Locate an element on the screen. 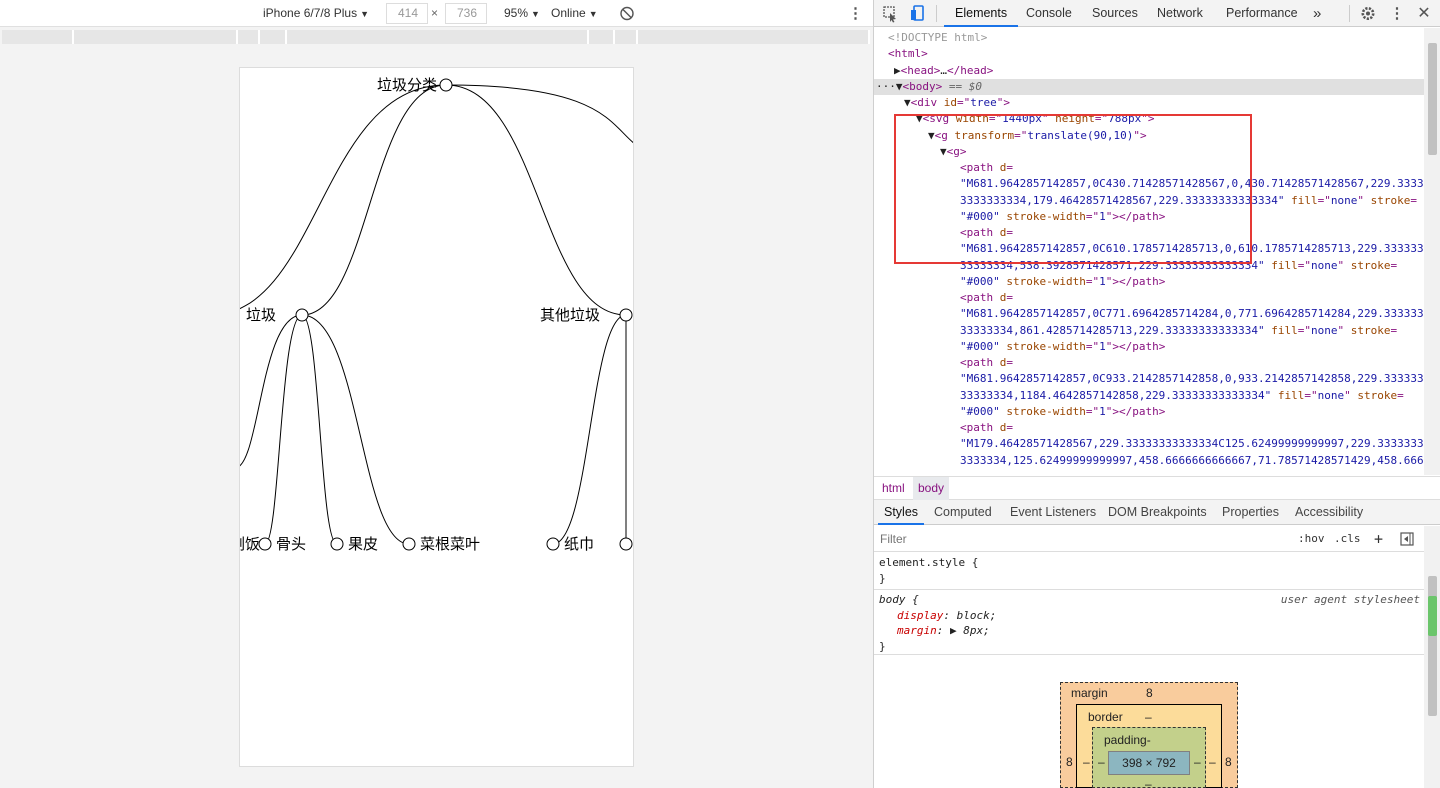 The width and height of the screenshot is (1440, 788). hov-toggle: :hov is located at coordinates (1311, 539).